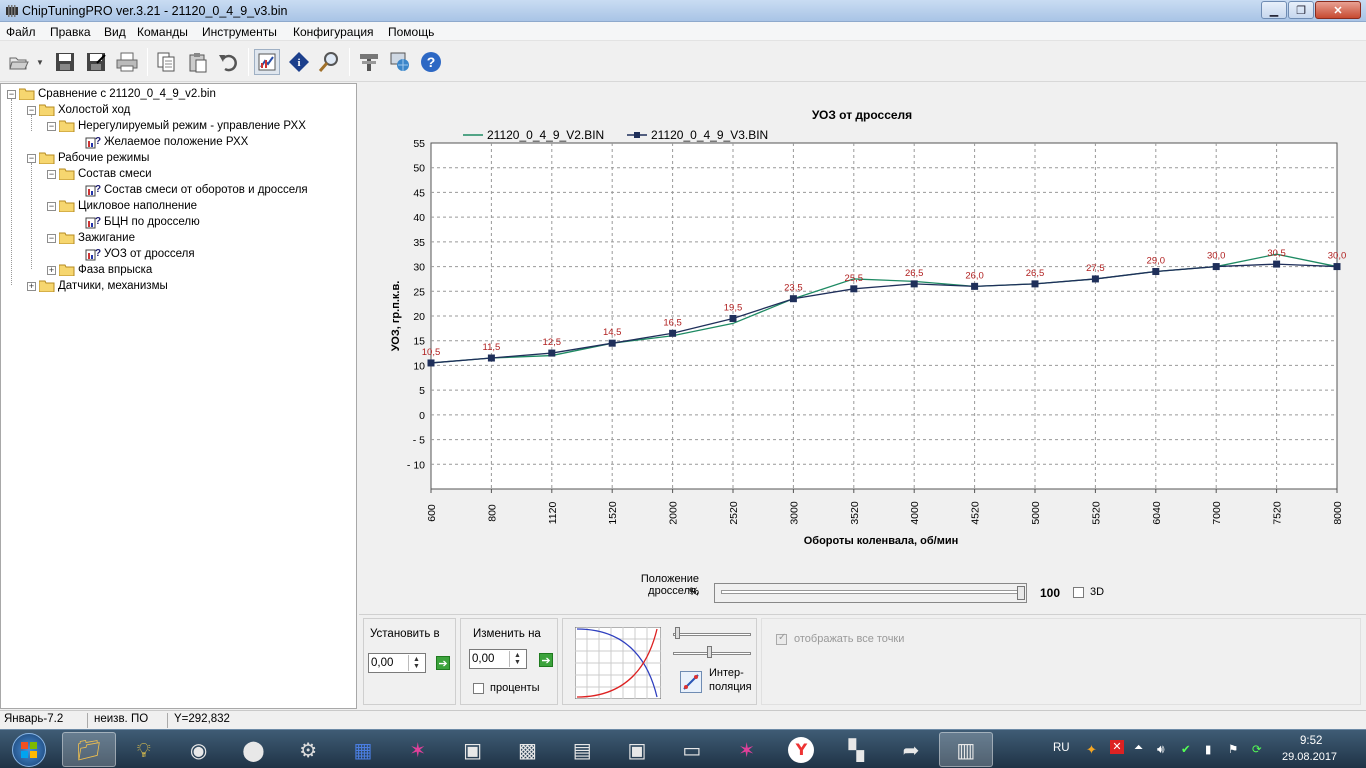 Image resolution: width=1366 pixels, height=768 pixels. Describe the element at coordinates (91, 238) in the screenshot. I see `tree-item-ignition: − Зажигание` at that location.